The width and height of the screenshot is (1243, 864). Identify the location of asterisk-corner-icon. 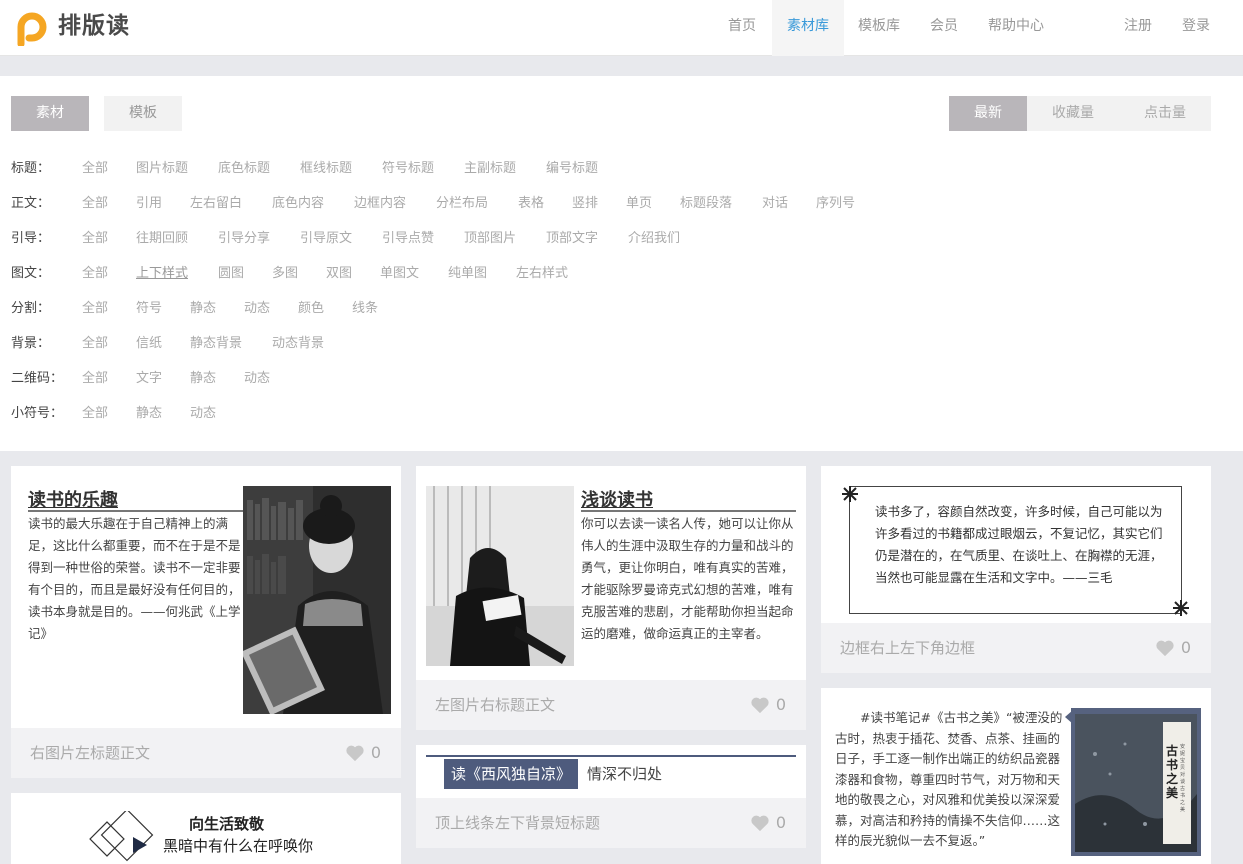
(1181, 608).